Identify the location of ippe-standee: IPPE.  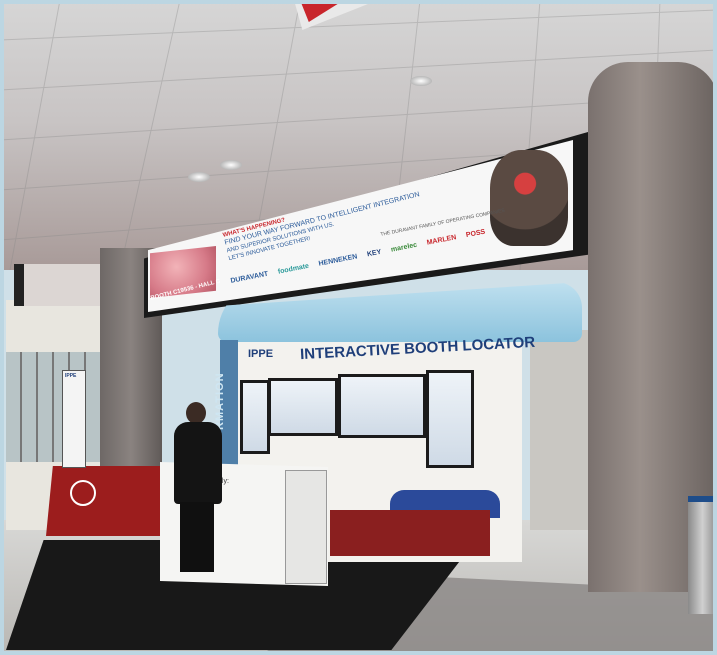
(74, 419).